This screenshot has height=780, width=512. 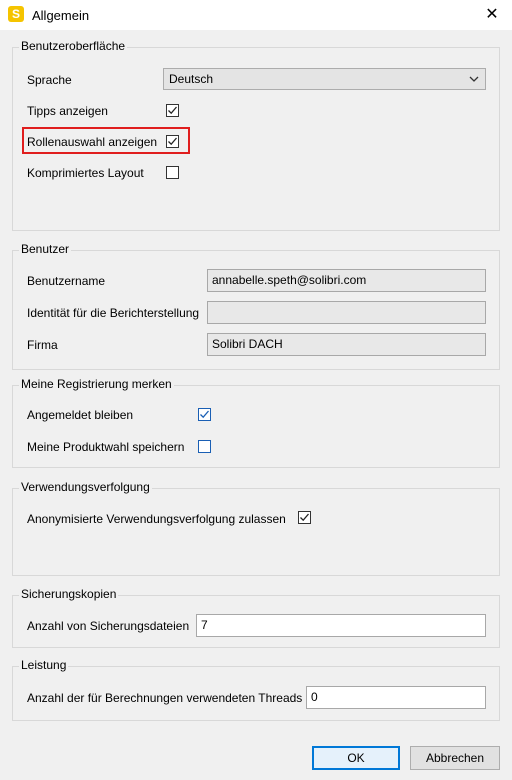 I want to click on solibri-app-icon: S, so click(x=16, y=14).